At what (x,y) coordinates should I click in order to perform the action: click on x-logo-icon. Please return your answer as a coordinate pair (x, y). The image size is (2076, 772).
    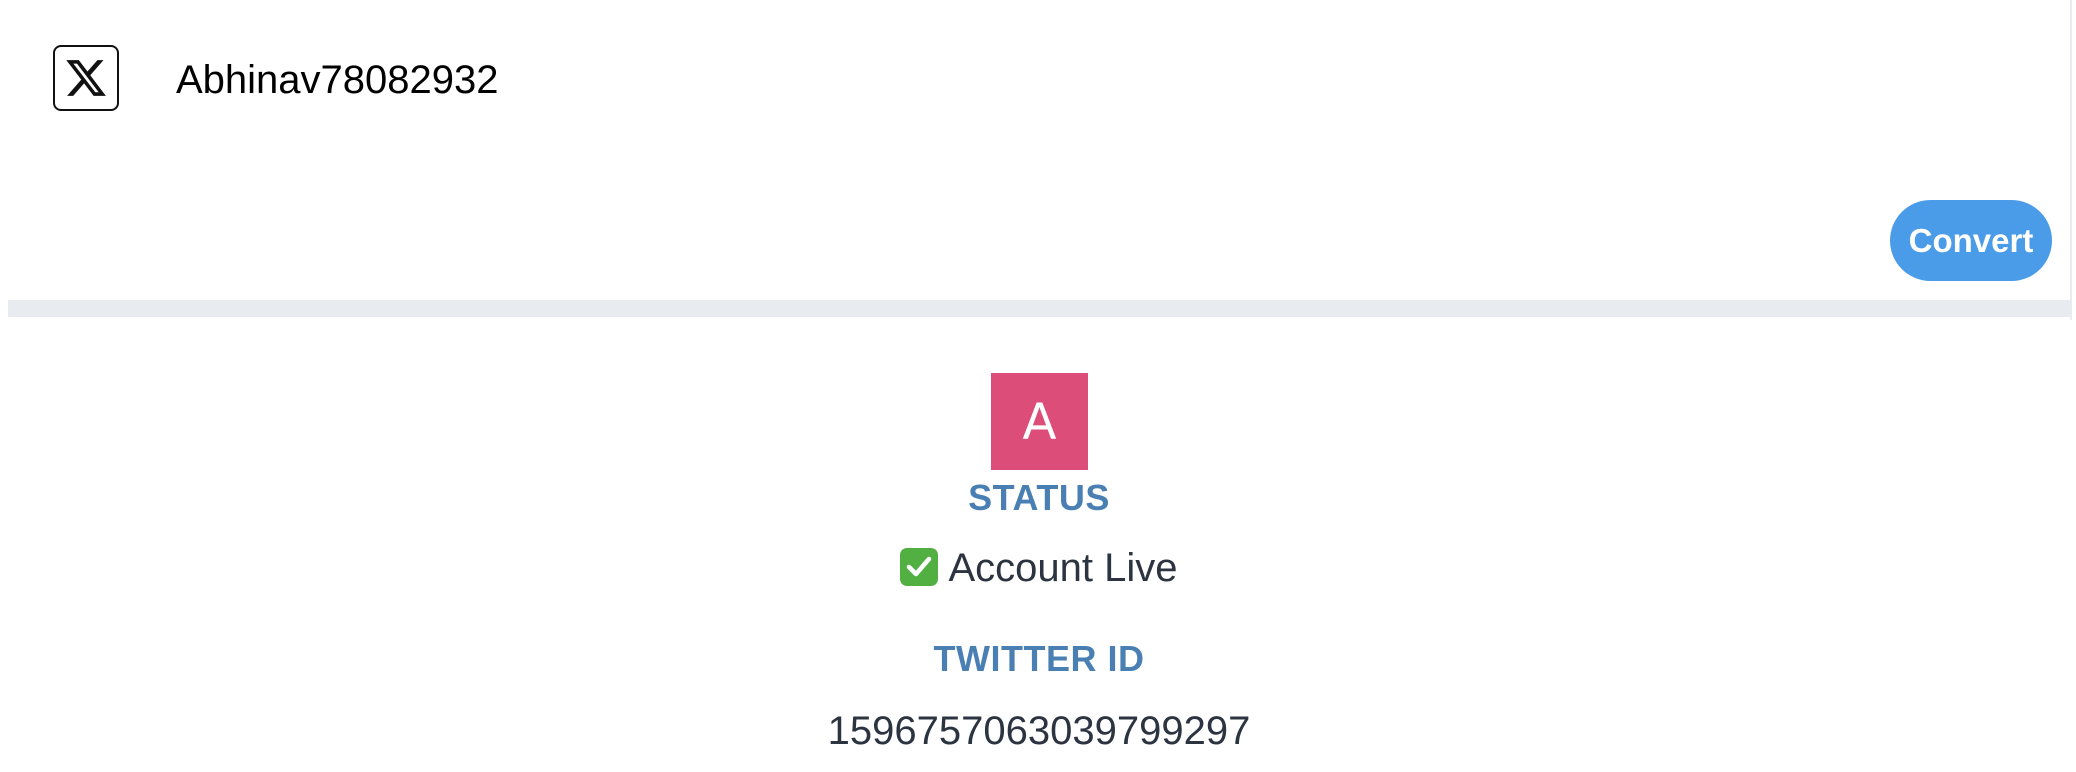
    Looking at the image, I should click on (86, 78).